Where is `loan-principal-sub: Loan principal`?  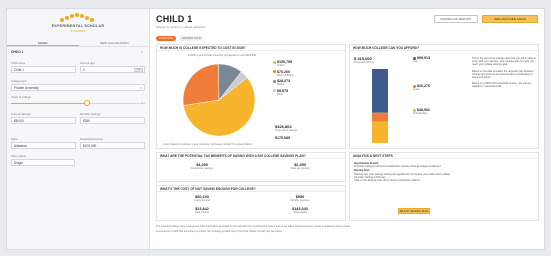 loan-principal-sub: Loan principal is located at coordinates (202, 200).